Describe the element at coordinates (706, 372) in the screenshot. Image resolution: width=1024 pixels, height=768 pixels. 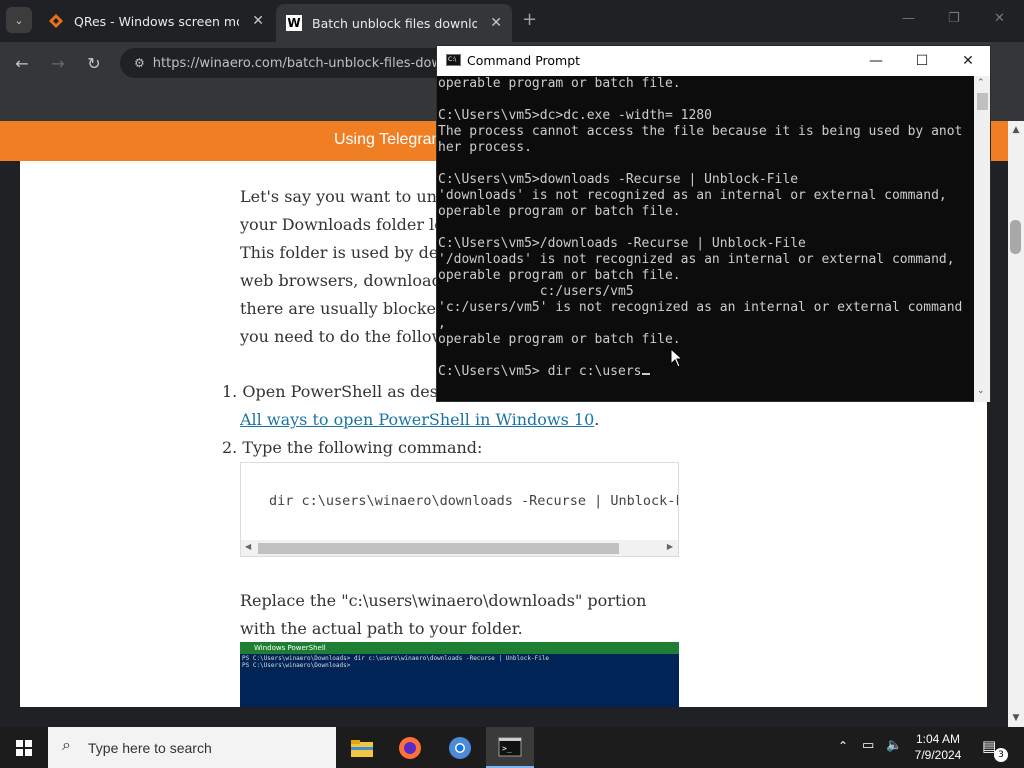
I see `cmd-prompt-line: C:\Users\vm5> dir c:\users` at that location.